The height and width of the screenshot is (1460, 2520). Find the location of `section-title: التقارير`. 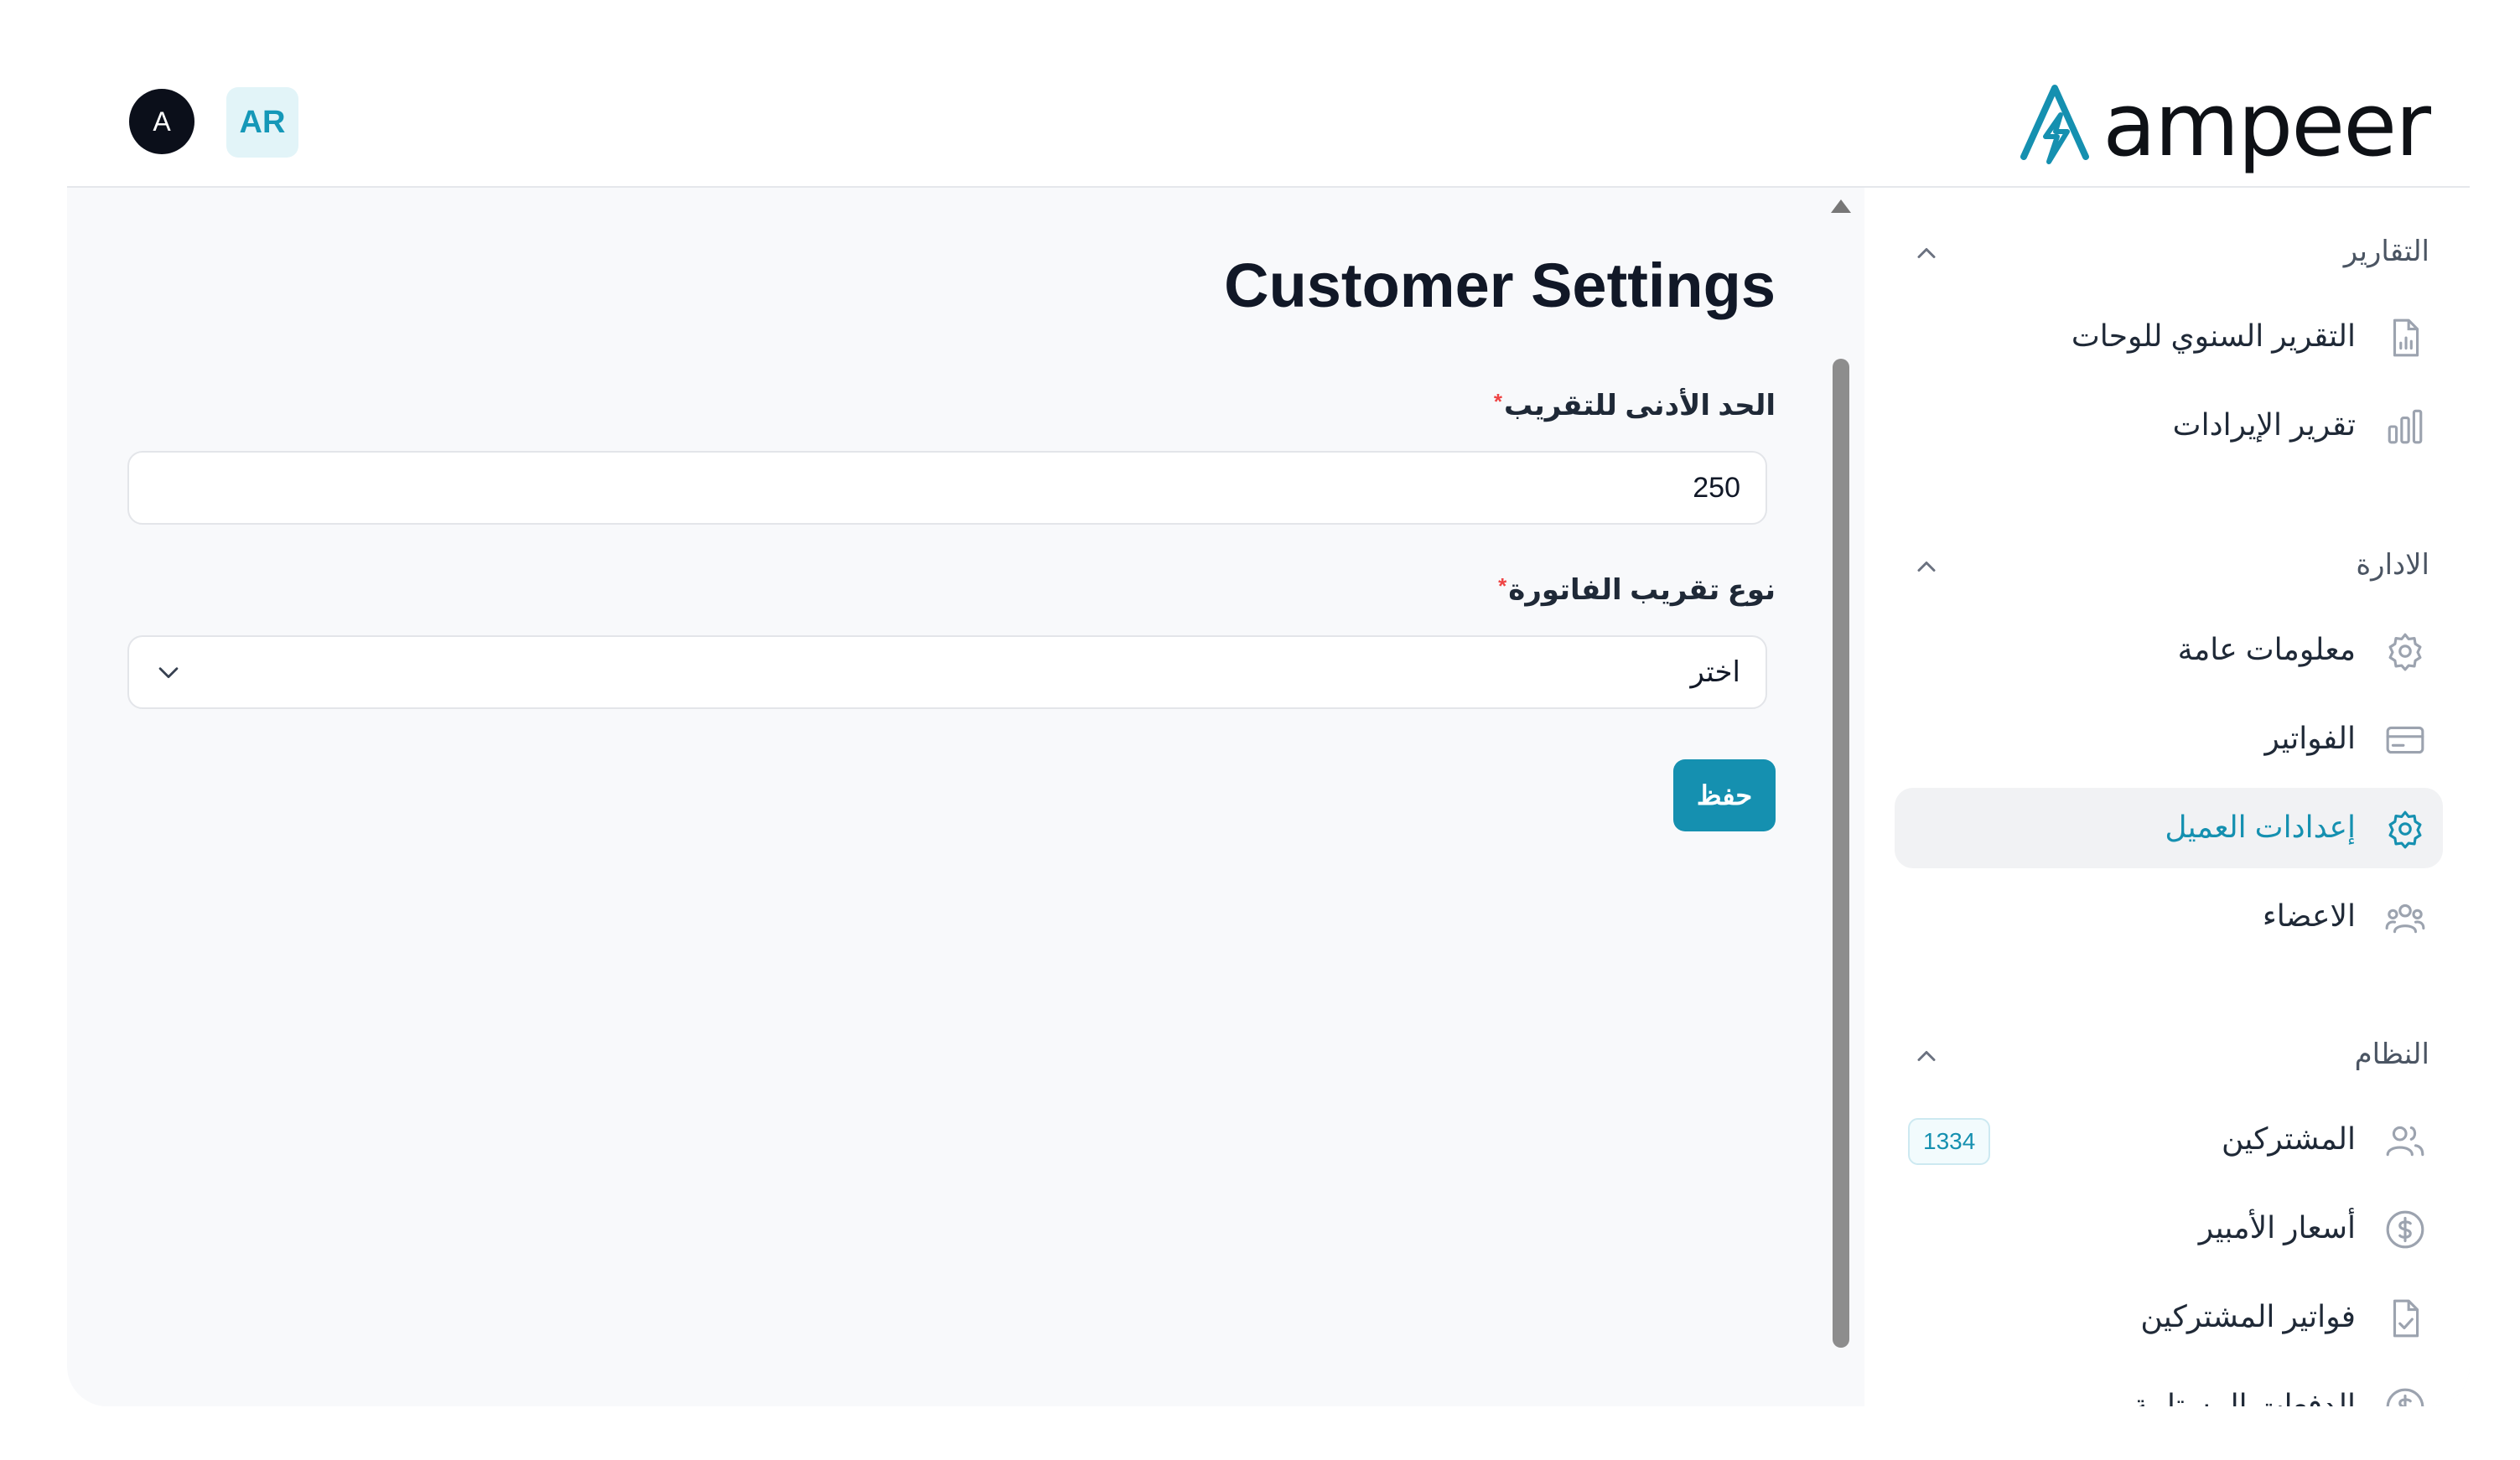

section-title: التقارير is located at coordinates (2386, 251).